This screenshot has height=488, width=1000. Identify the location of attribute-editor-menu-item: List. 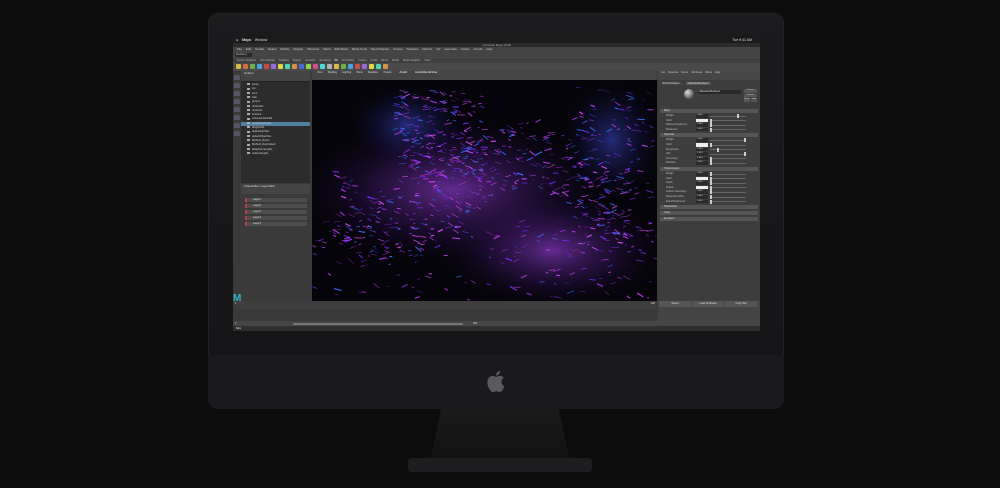
(663, 72).